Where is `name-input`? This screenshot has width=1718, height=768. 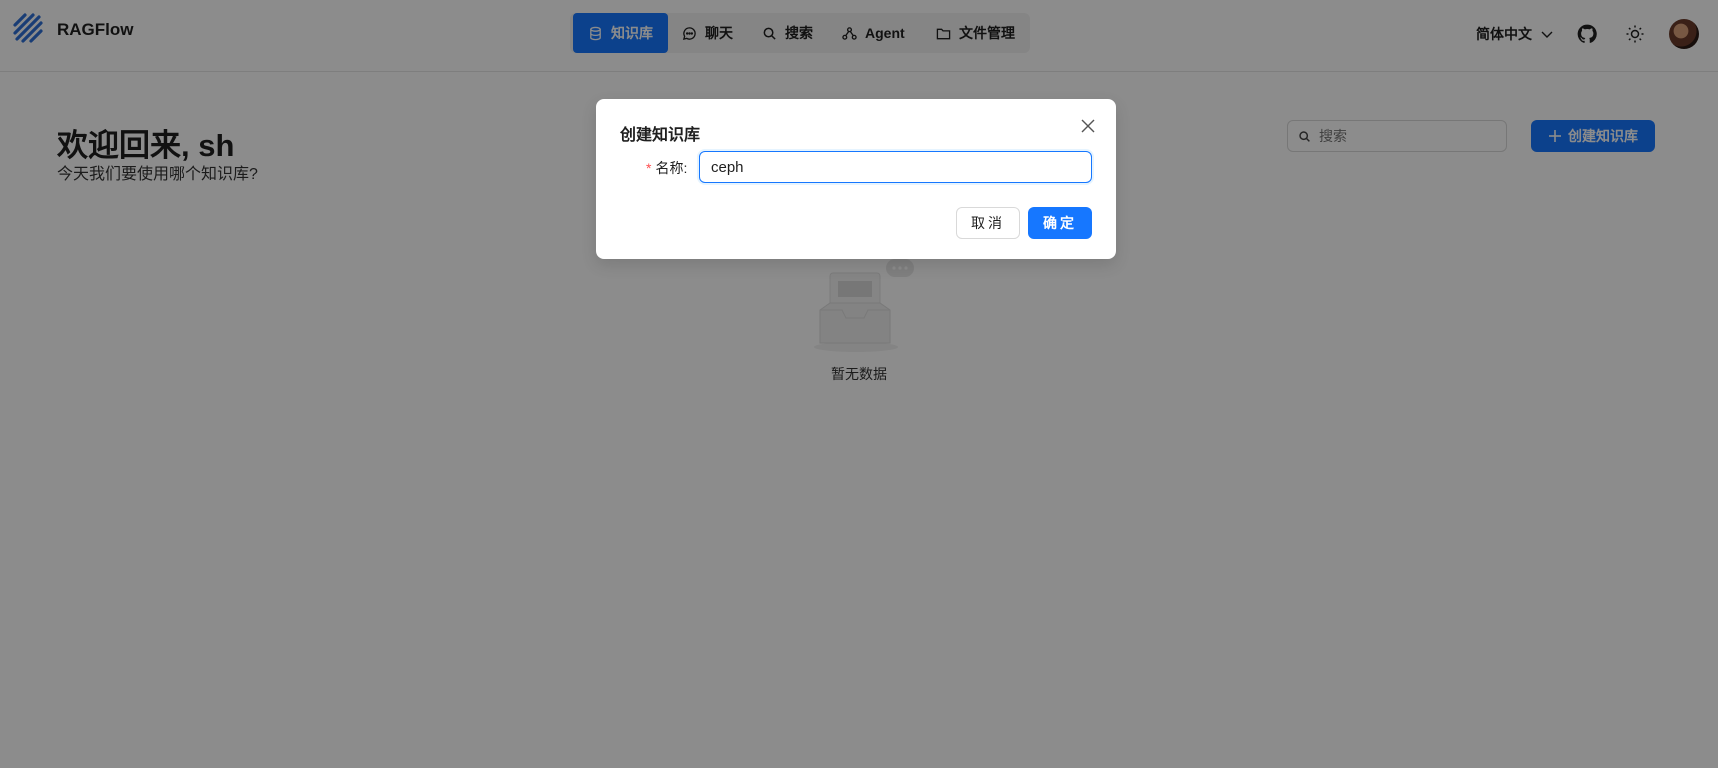
name-input is located at coordinates (895, 167).